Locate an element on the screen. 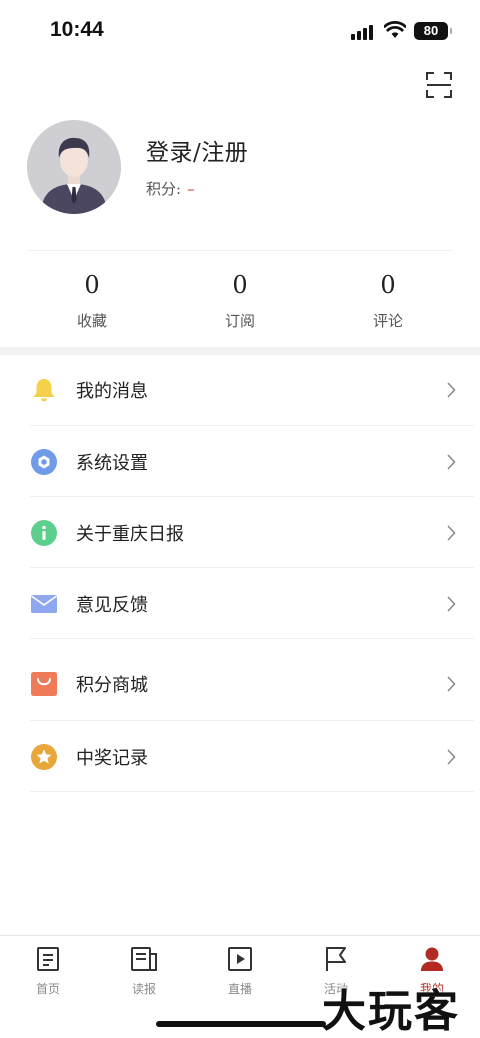  divider is located at coordinates (240, 250).